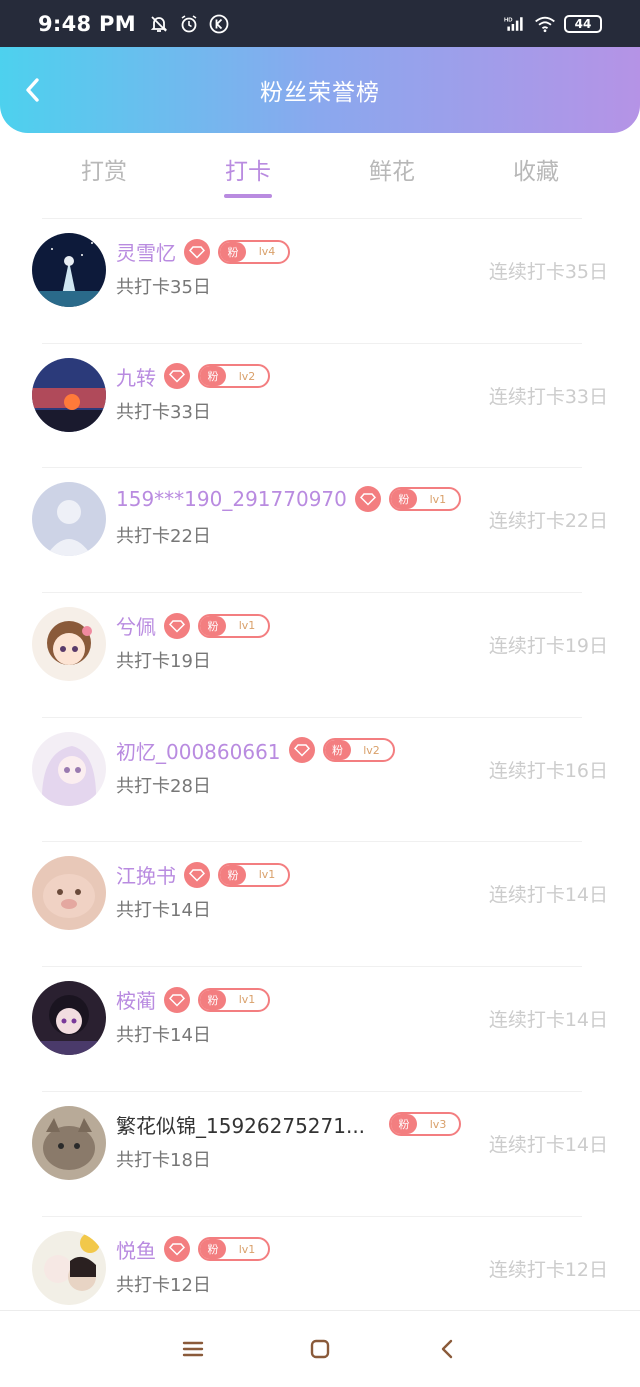  I want to click on menu-icon, so click(193, 1349).